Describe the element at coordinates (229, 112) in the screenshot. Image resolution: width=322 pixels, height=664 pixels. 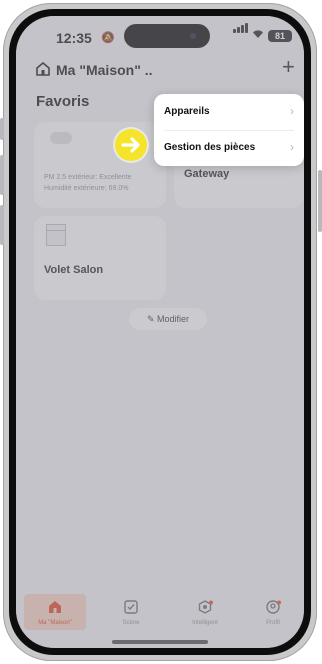
I see `menu-item-devices: Appareils ›` at that location.